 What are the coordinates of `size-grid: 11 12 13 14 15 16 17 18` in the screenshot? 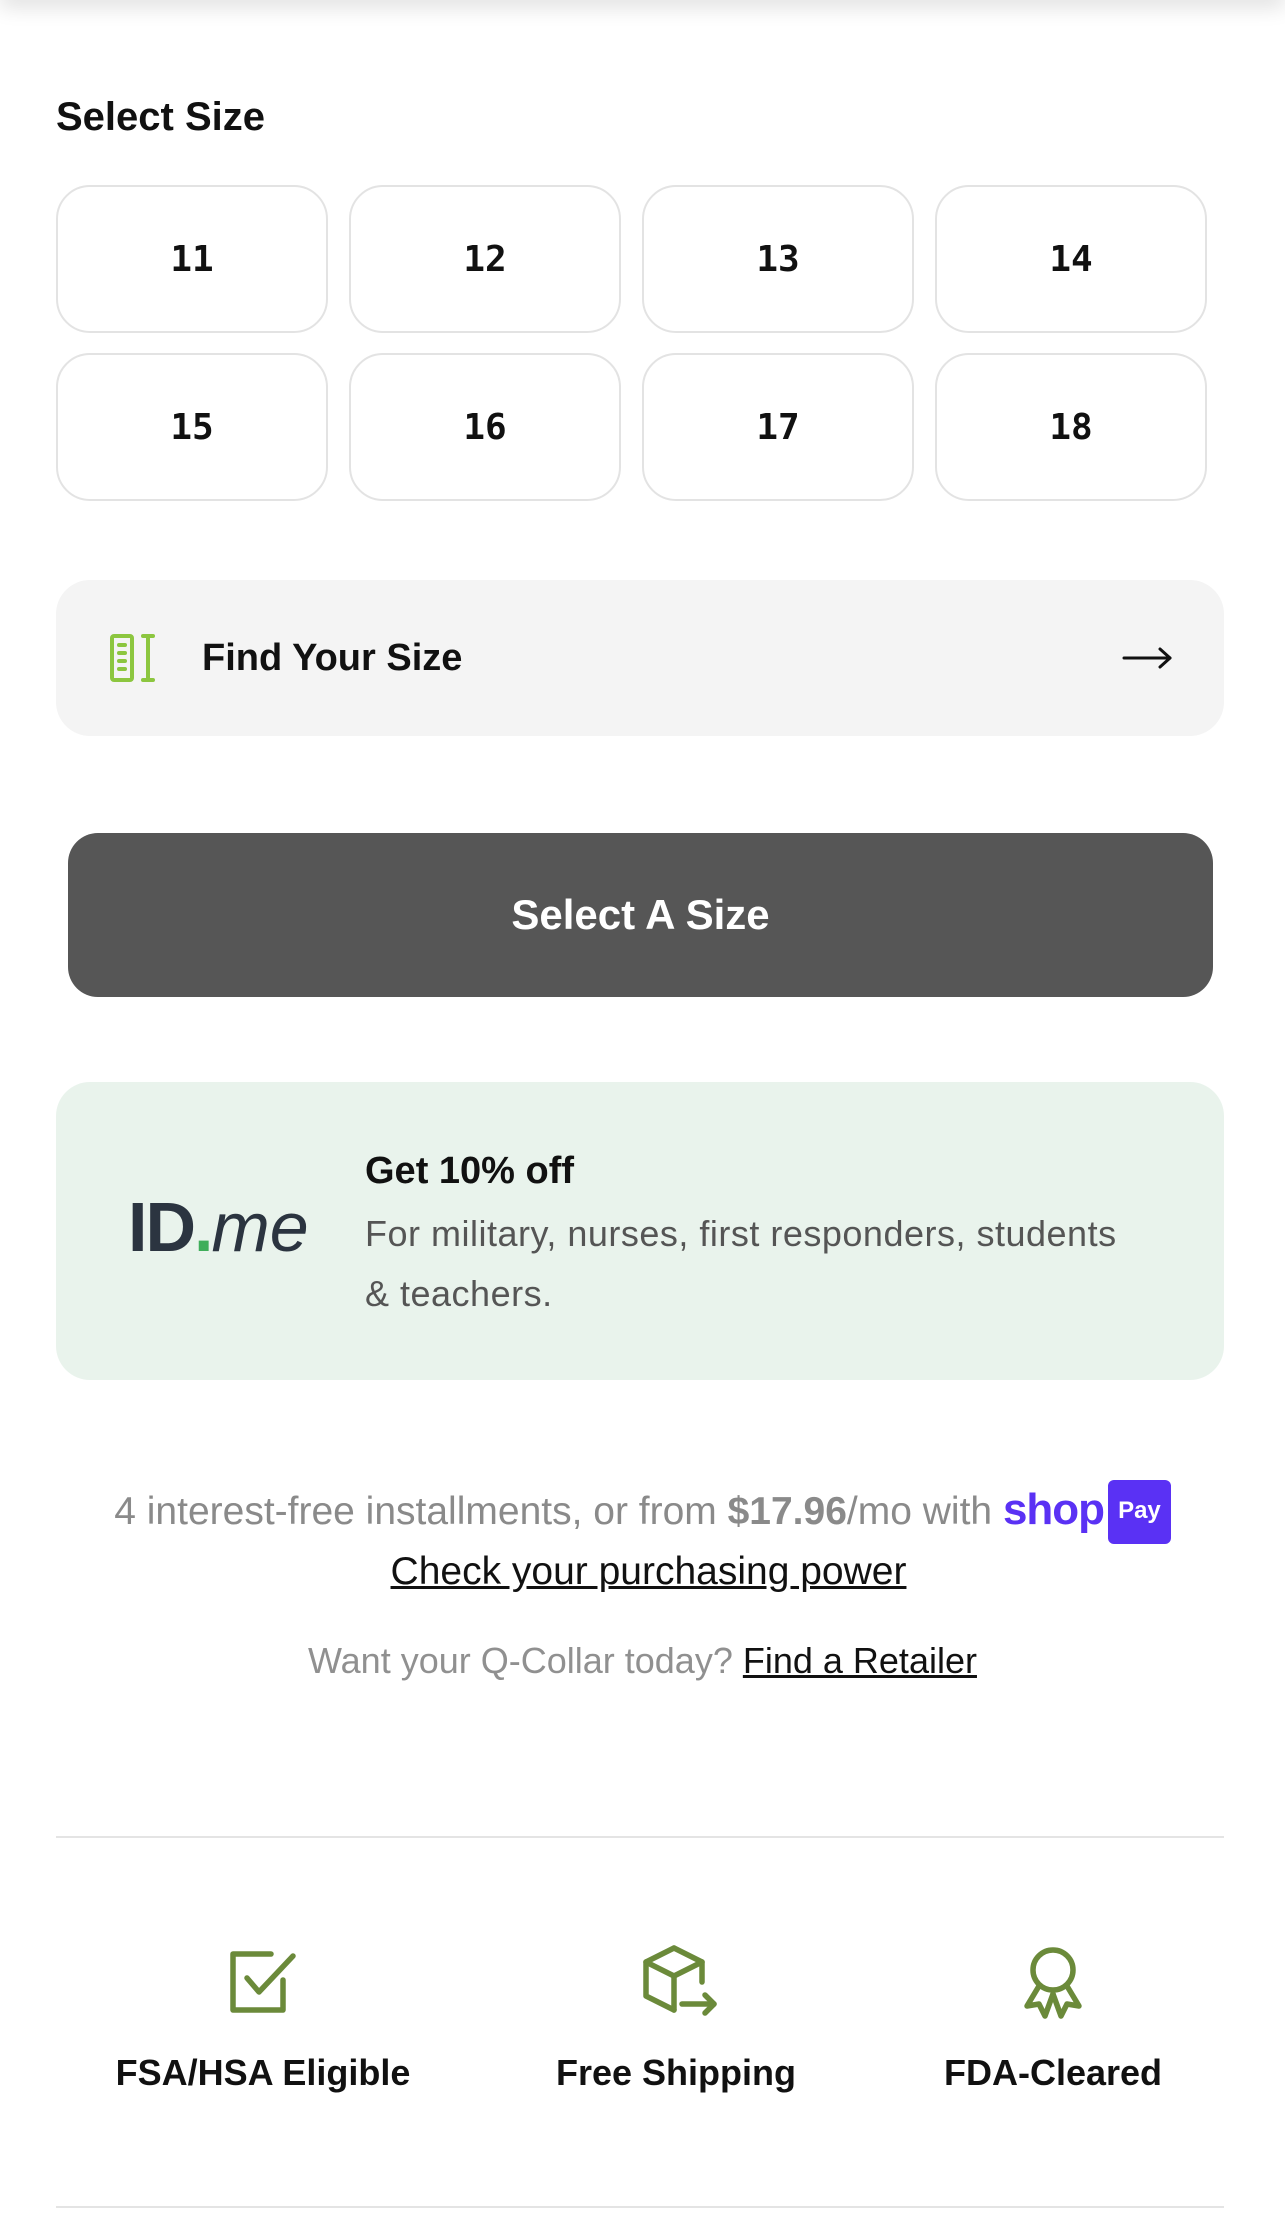 It's located at (632, 343).